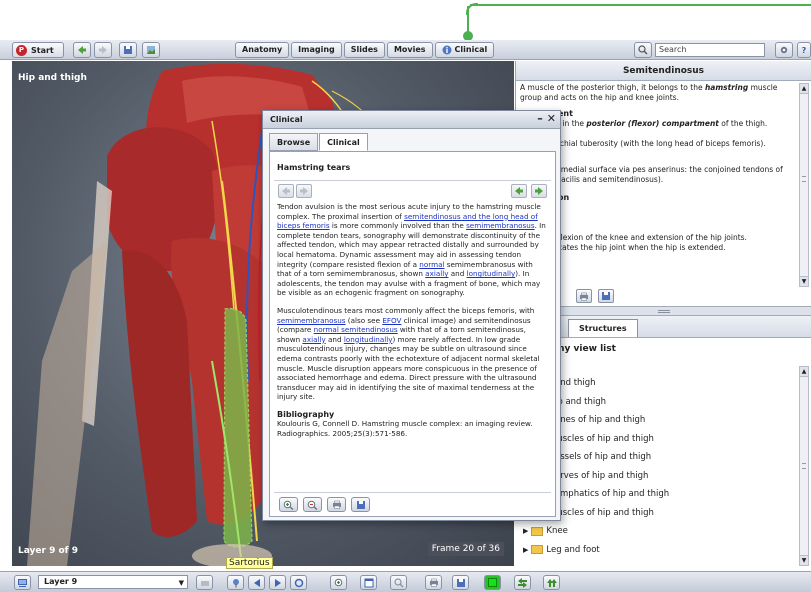 This screenshot has width=811, height=592. I want to click on minimize-icon: –, so click(540, 118).